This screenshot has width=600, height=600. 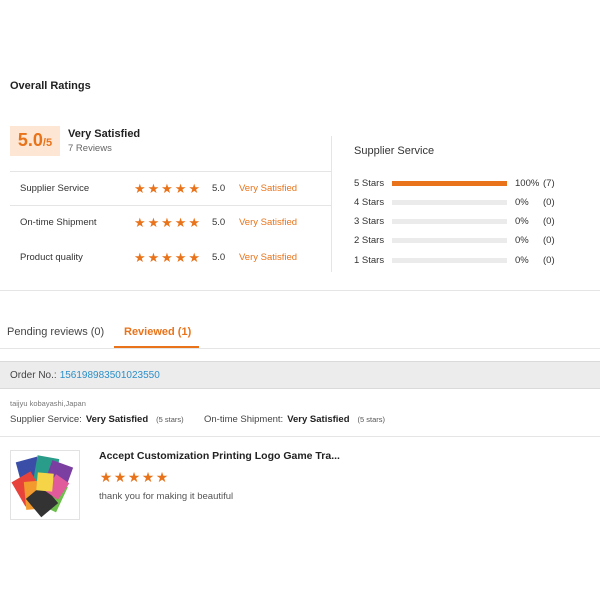 I want to click on star-level-label: 3 Stars, so click(x=369, y=221).